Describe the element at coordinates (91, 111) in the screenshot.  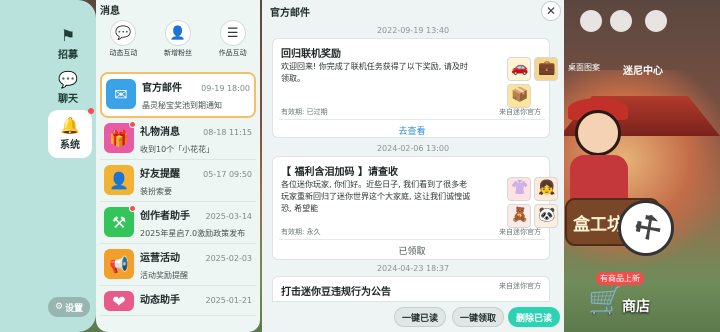
I see `notification-dot` at that location.